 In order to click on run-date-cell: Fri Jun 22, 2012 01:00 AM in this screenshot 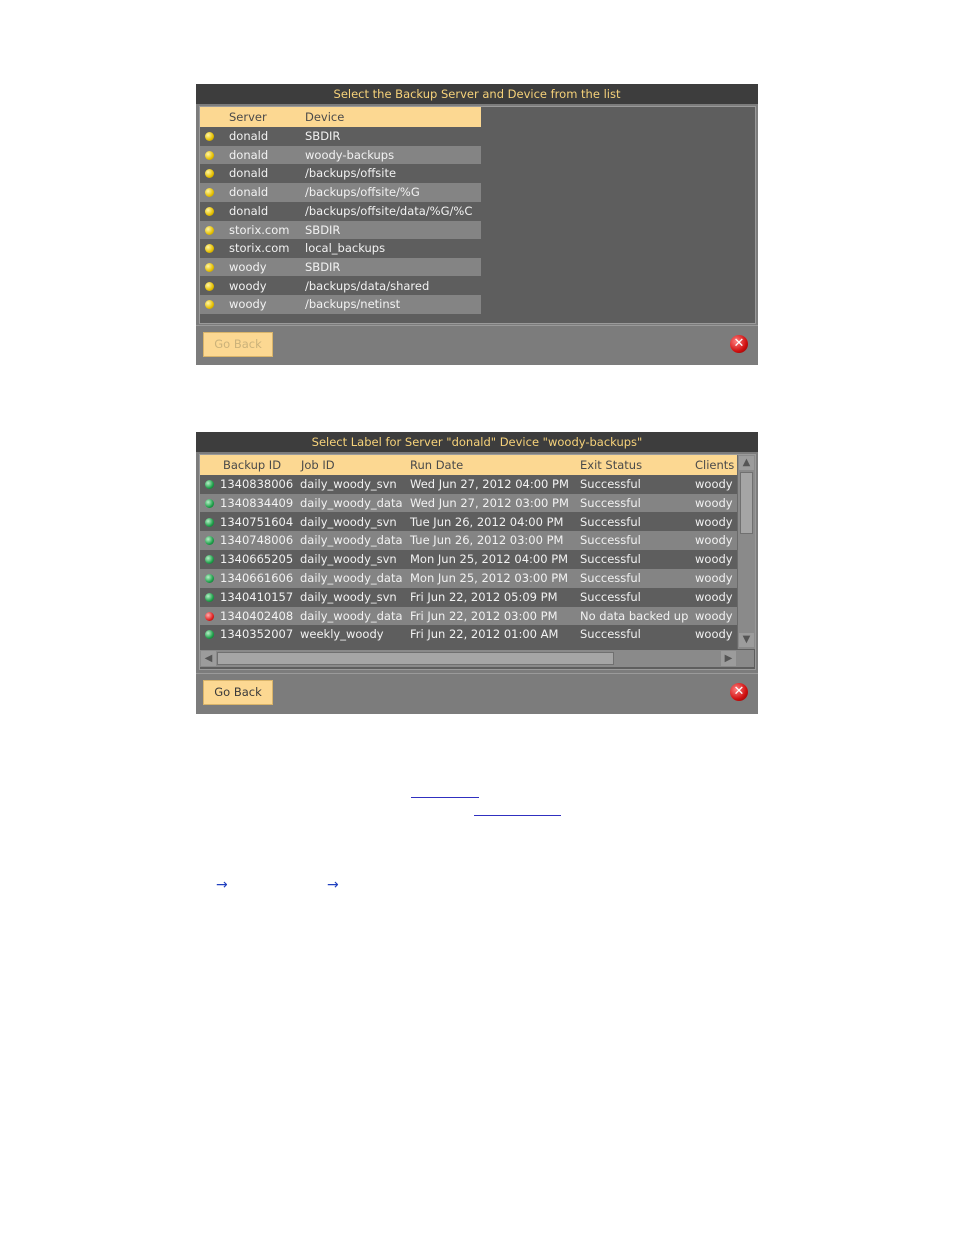, I will do `click(484, 634)`.